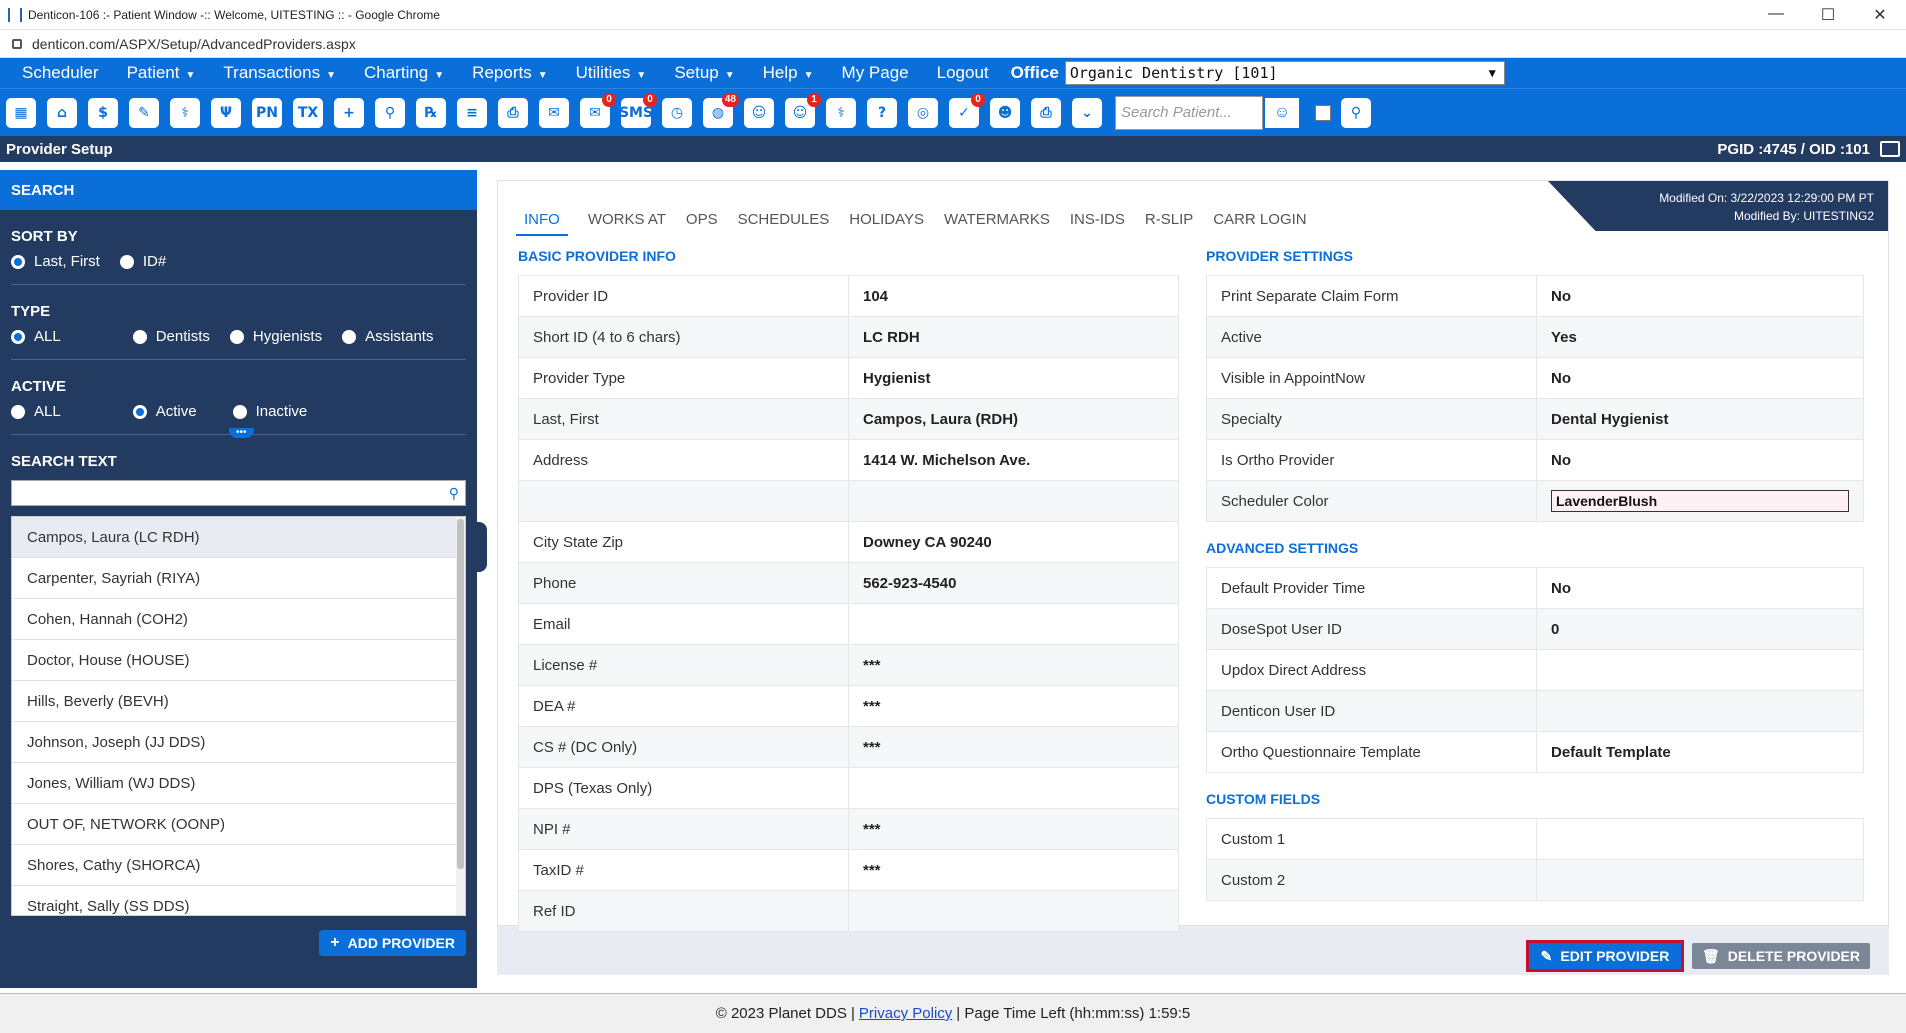 Image resolution: width=1906 pixels, height=1033 pixels. I want to click on printer-icon, so click(1890, 149).